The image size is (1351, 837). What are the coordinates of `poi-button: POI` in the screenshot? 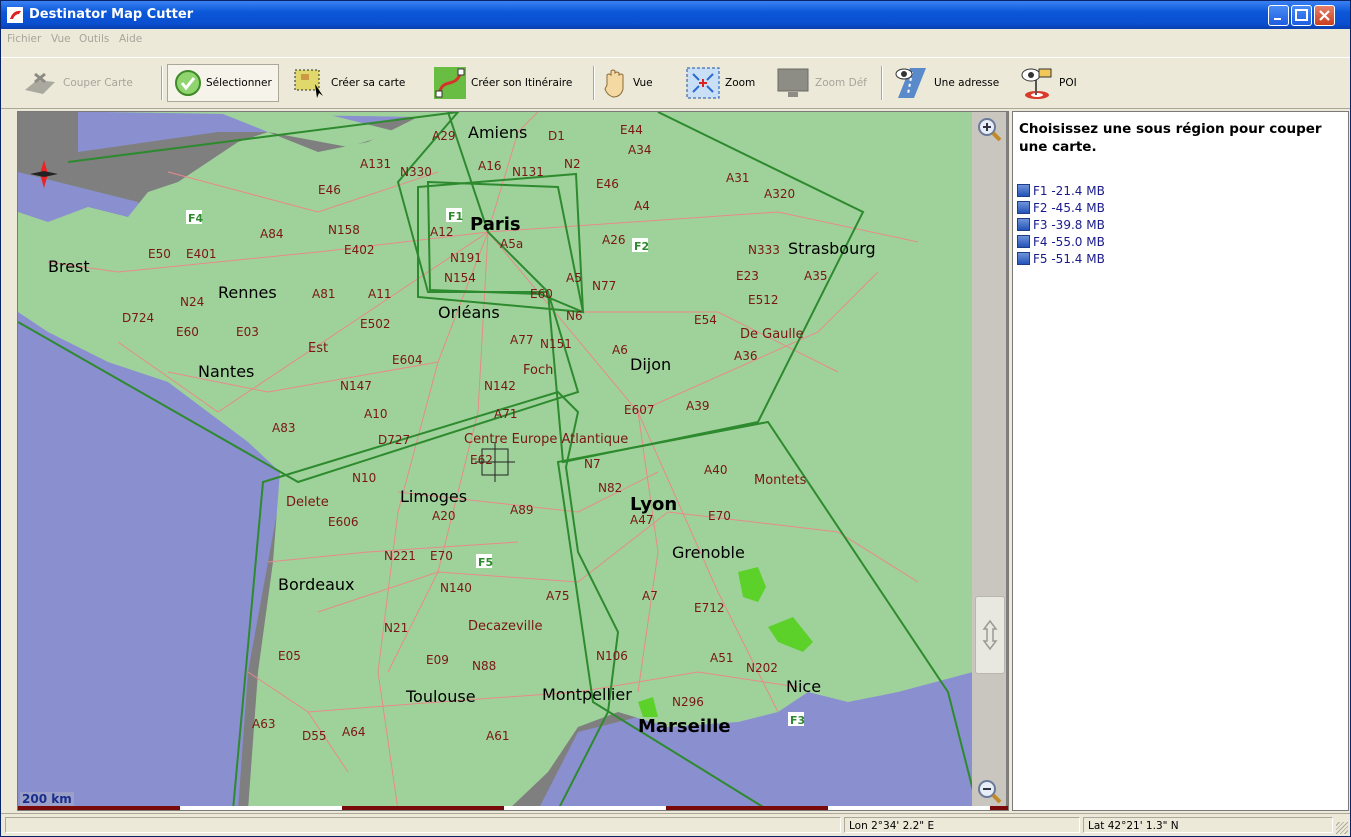 It's located at (1048, 83).